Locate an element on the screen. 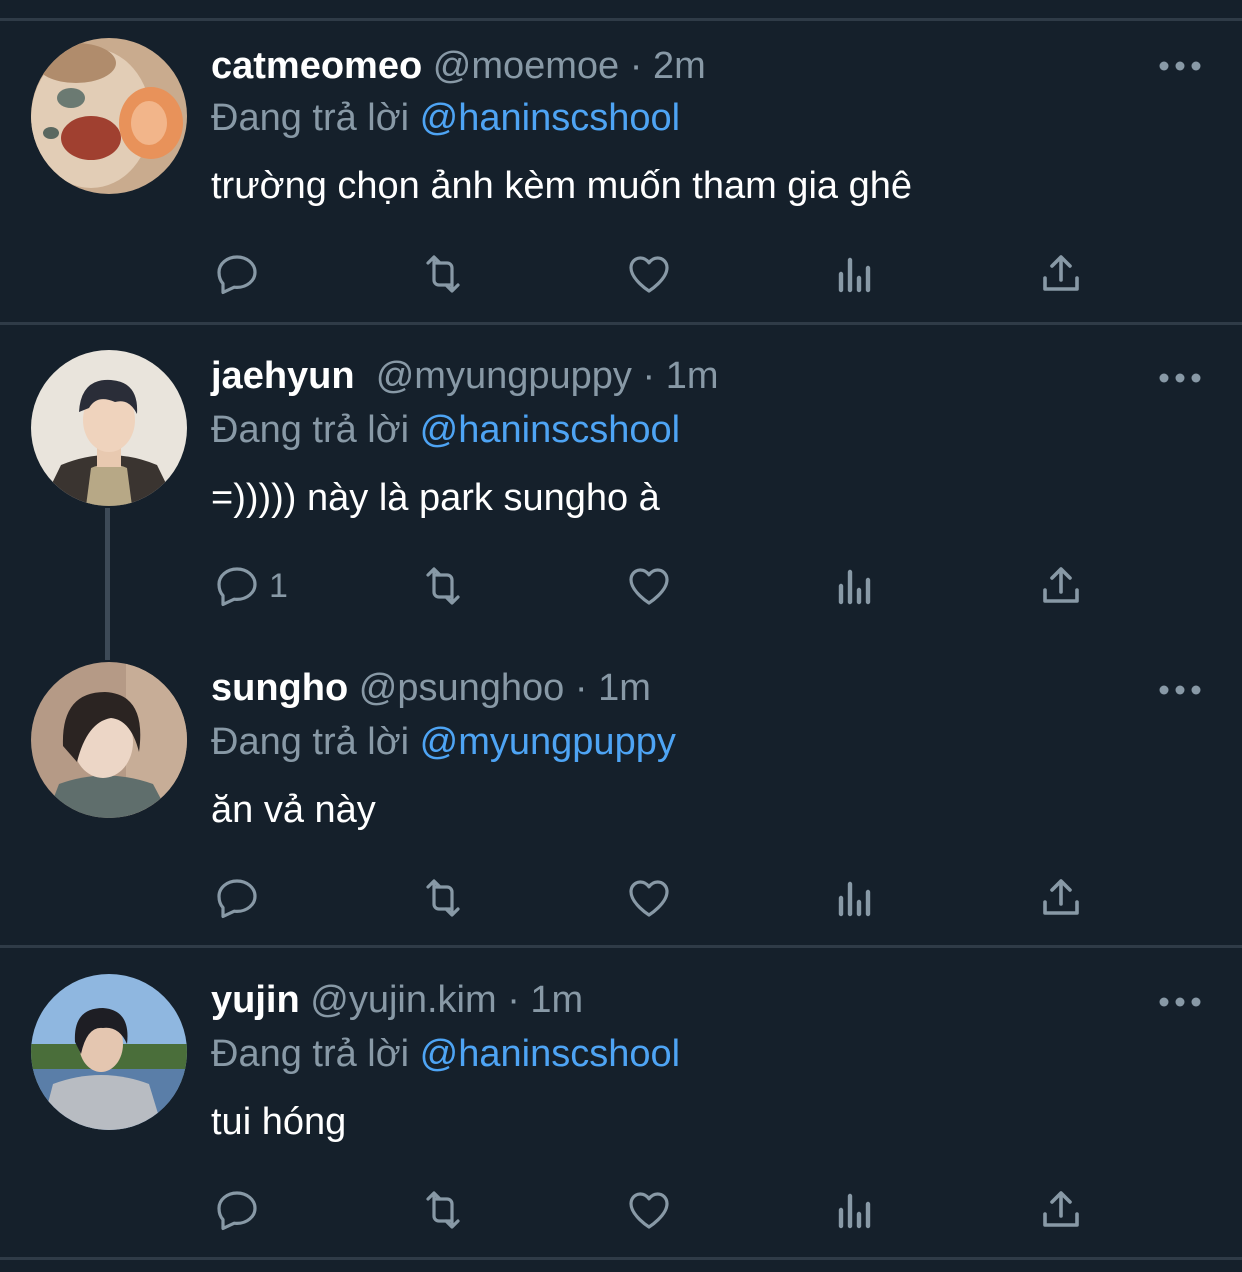 This screenshot has width=1242, height=1272. replying-to-line: Đang trả lời @myungpuppy is located at coordinates (443, 742).